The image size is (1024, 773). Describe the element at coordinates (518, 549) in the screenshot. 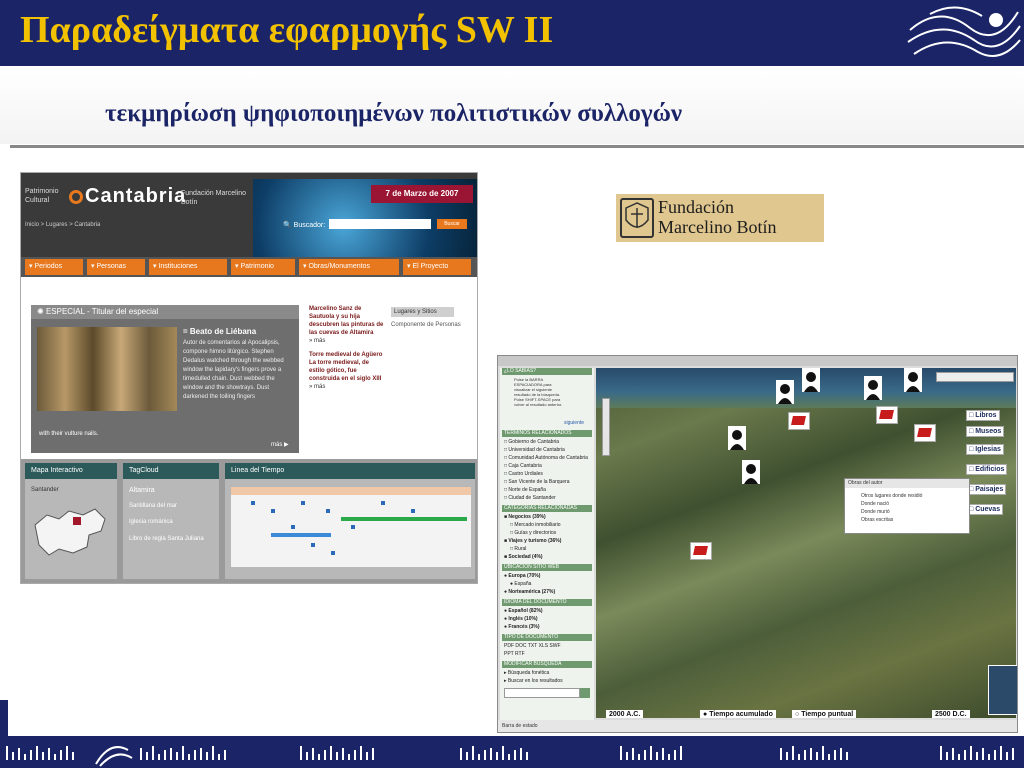

I see `category-item: □ Rural` at that location.